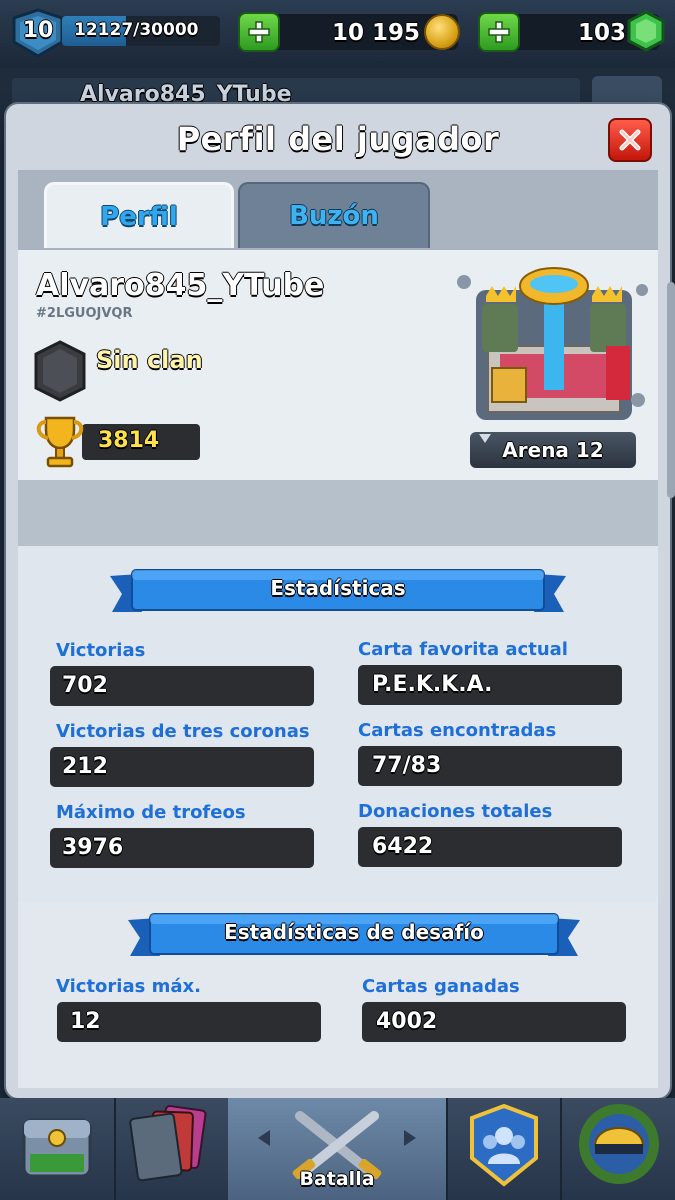  I want to click on level-number: 10, so click(38, 30).